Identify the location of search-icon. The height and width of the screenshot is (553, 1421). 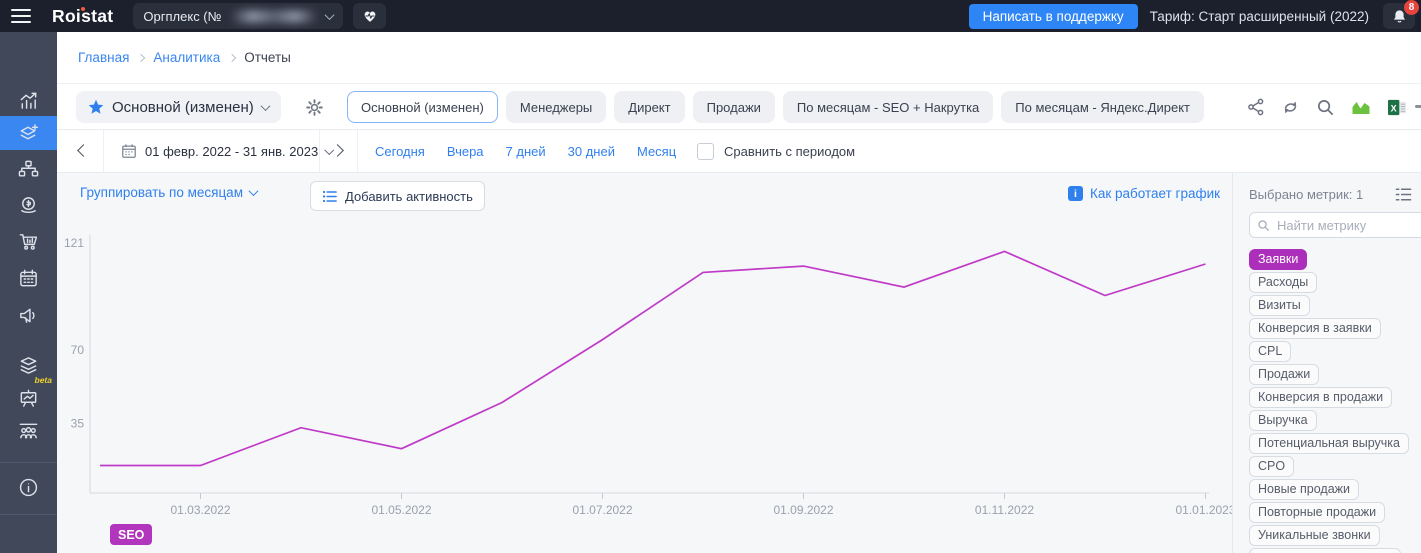
(1325, 107).